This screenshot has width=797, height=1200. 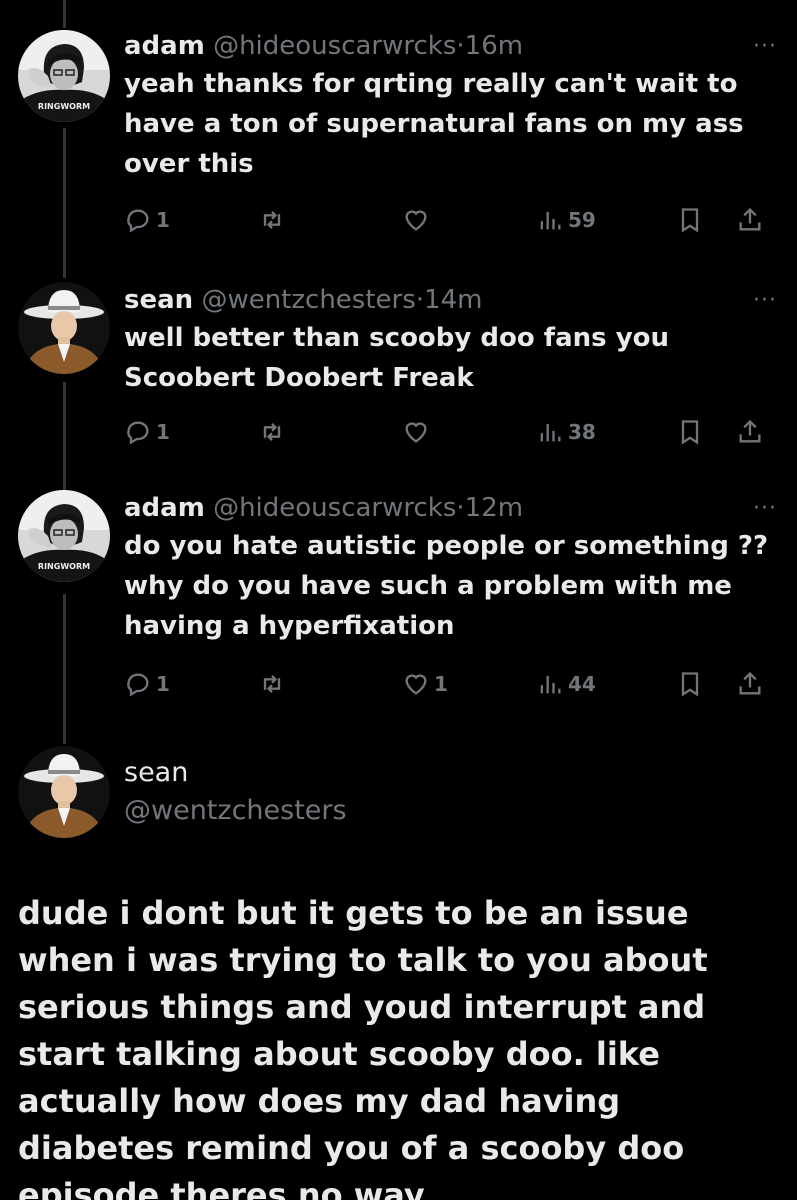 I want to click on views-button: 38, so click(x=566, y=432).